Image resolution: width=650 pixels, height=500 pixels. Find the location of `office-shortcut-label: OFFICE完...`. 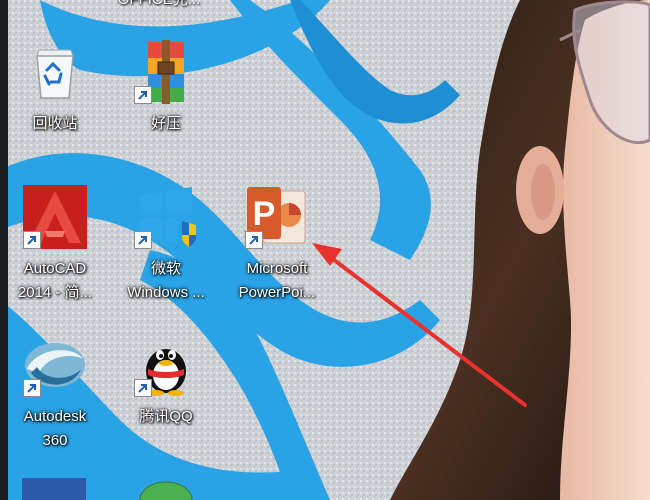

office-shortcut-label: OFFICE完... is located at coordinates (159, 5).